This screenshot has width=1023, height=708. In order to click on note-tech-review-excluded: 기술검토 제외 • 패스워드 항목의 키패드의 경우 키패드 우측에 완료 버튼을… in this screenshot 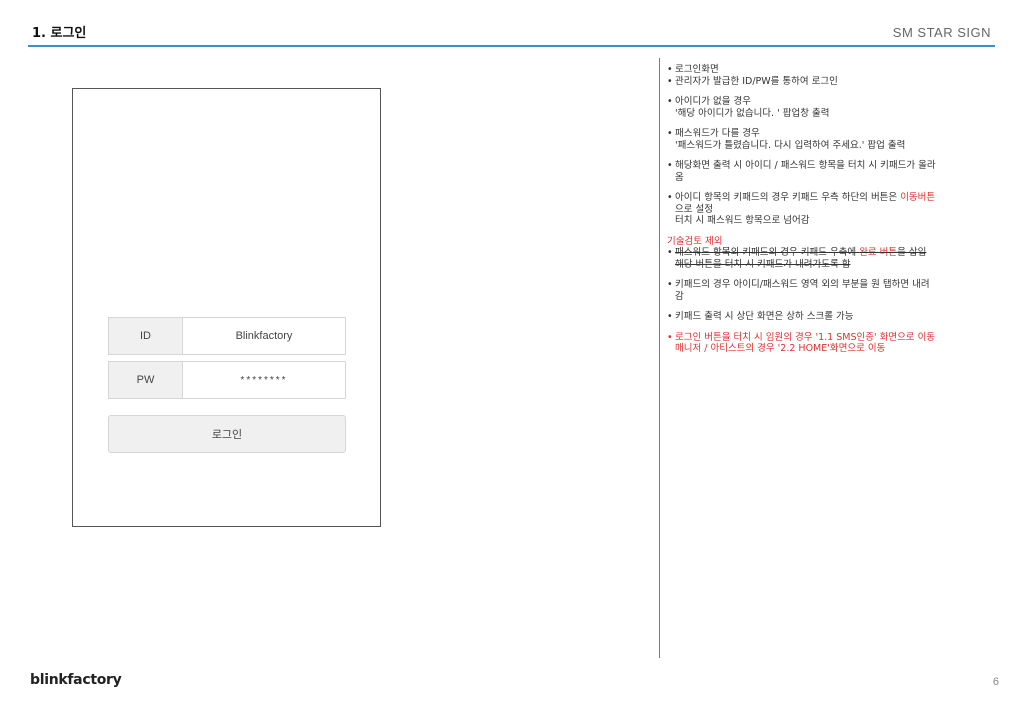, I will do `click(832, 253)`.